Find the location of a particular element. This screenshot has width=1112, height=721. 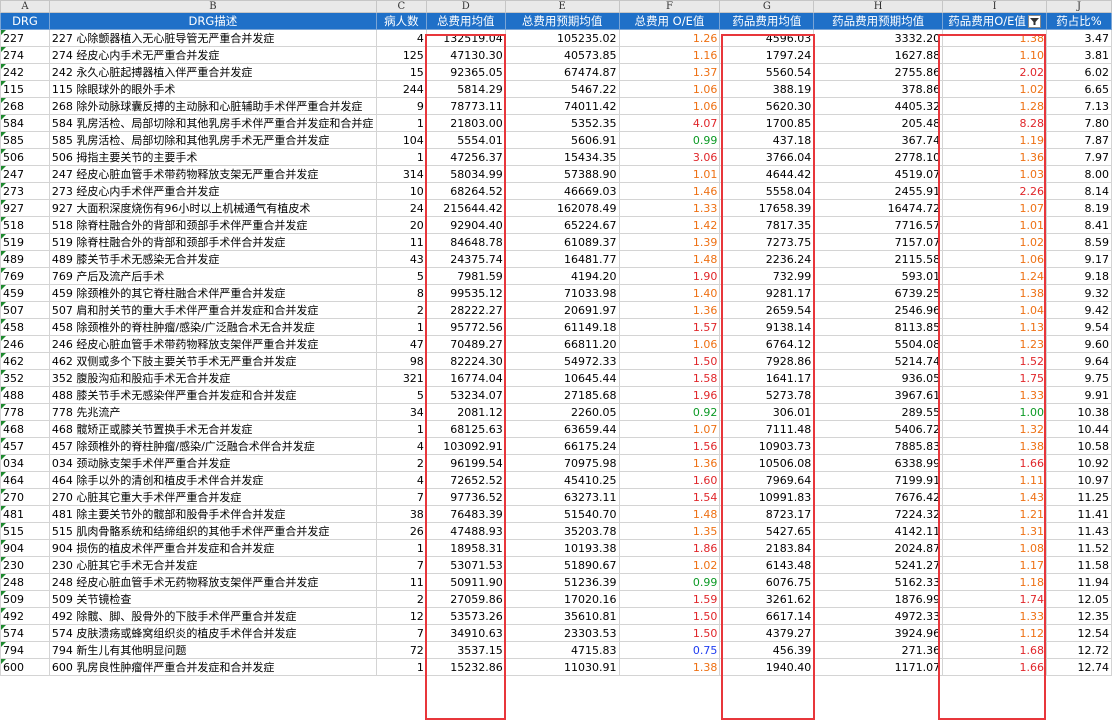

drug-cost-oe-cell: 1.36 is located at coordinates (995, 157).